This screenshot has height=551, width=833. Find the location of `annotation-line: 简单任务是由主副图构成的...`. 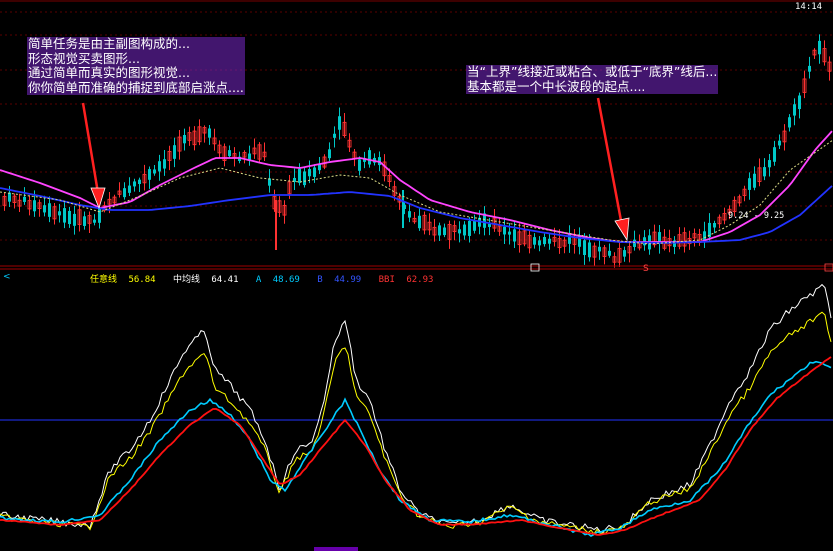

annotation-line: 简单任务是由主副图构成的... is located at coordinates (136, 44).